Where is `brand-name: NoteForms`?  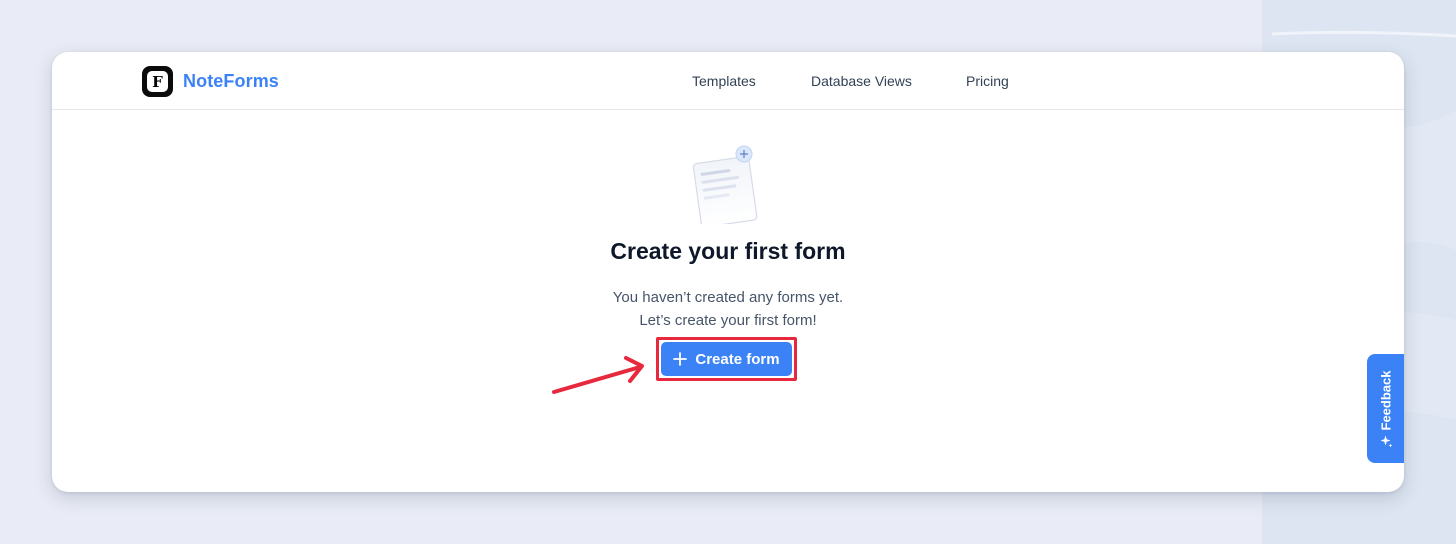 brand-name: NoteForms is located at coordinates (231, 81).